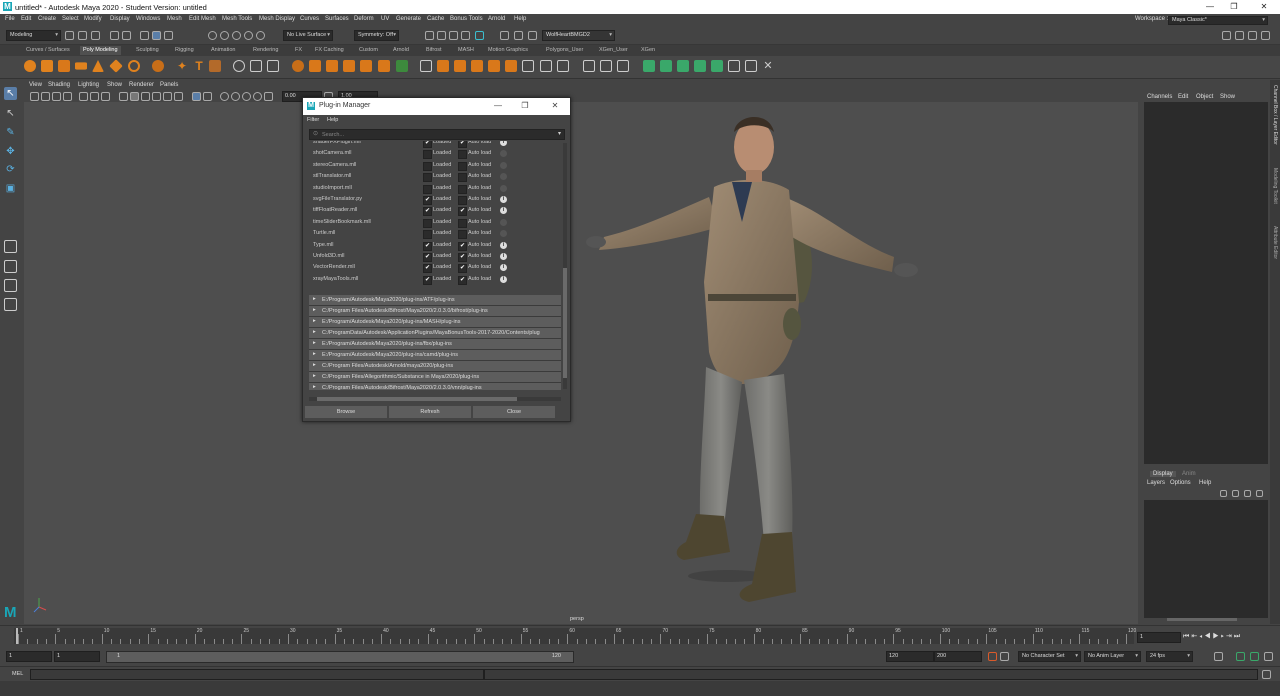 This screenshot has width=1280, height=696. Describe the element at coordinates (105, 96) in the screenshot. I see `resolution-gate-icon` at that location.